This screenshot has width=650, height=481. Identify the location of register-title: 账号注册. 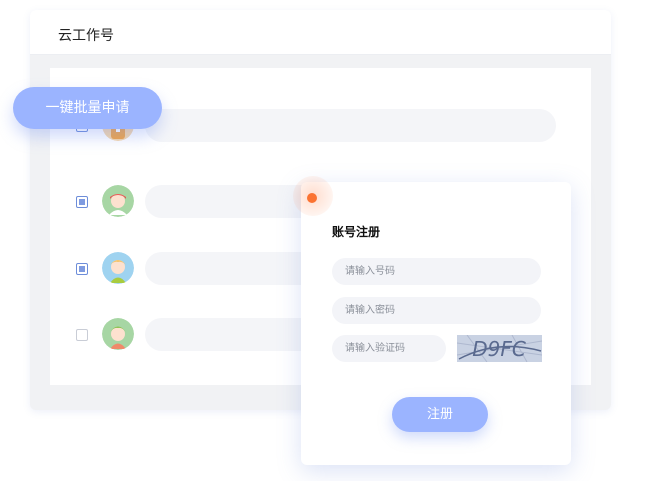
(356, 232).